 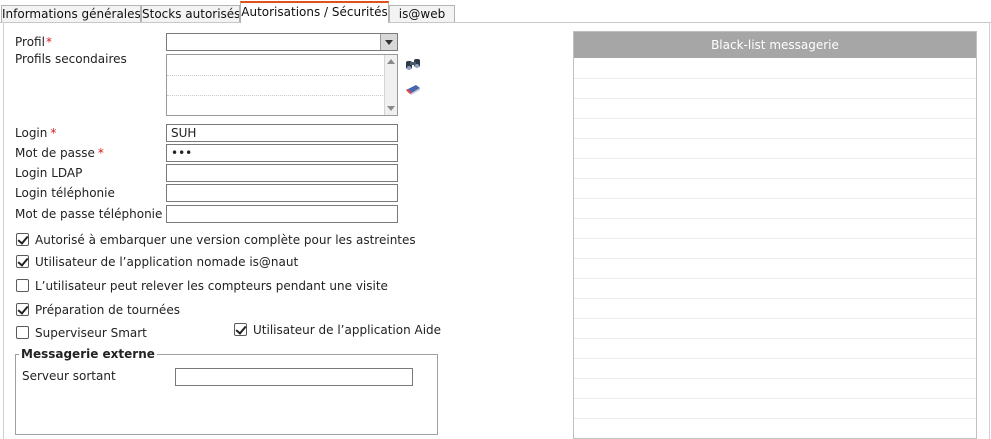 What do you see at coordinates (282, 42) in the screenshot?
I see `profil-select` at bounding box center [282, 42].